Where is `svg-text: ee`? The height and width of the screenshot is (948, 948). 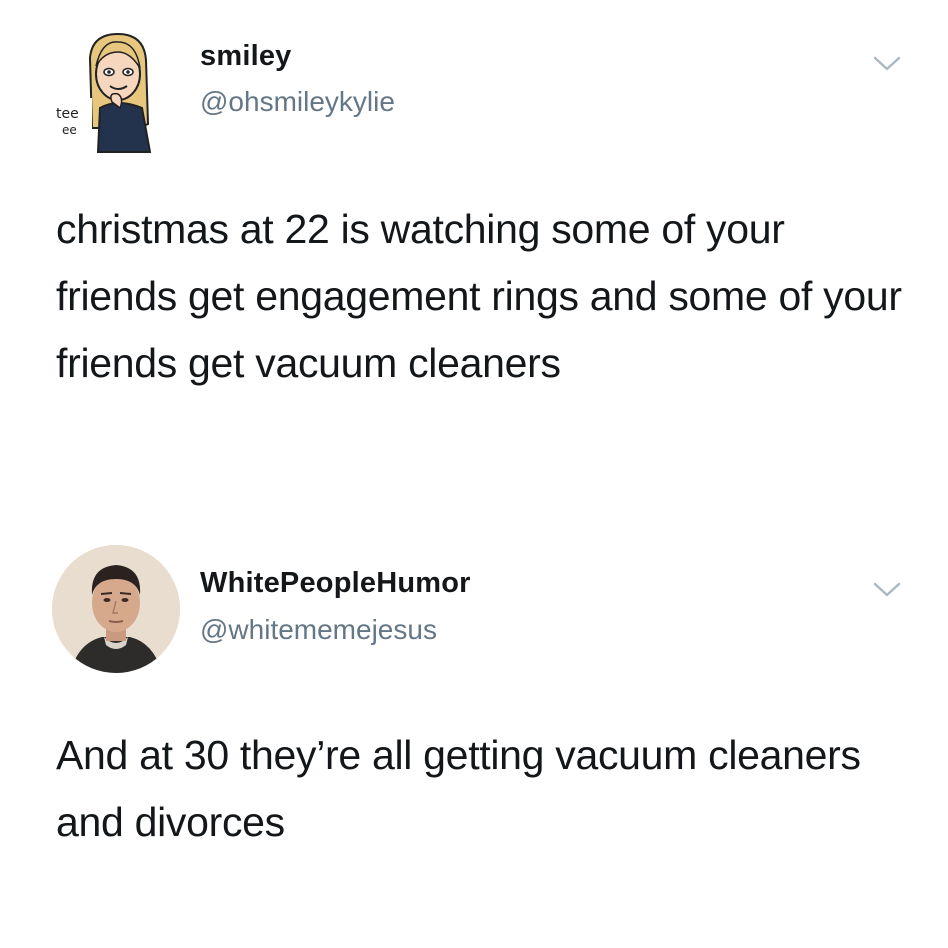 svg-text: ee is located at coordinates (69, 130).